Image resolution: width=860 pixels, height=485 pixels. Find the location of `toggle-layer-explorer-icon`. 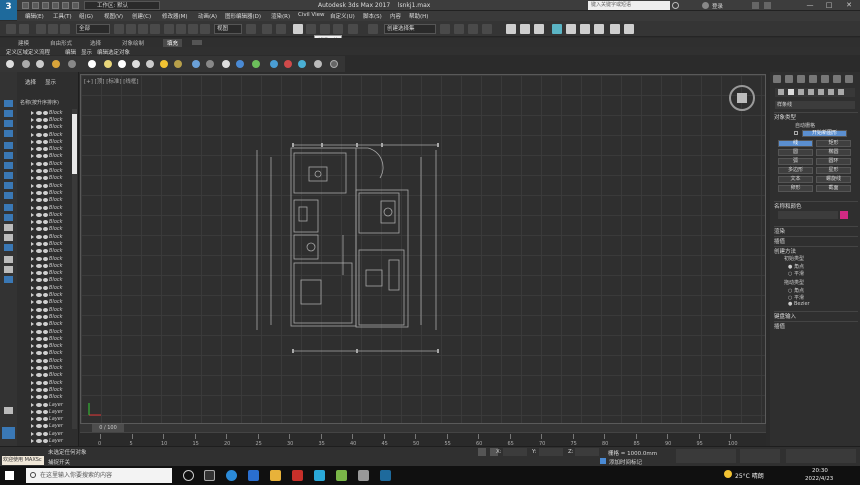

toggle-layer-explorer-icon is located at coordinates (487, 29).